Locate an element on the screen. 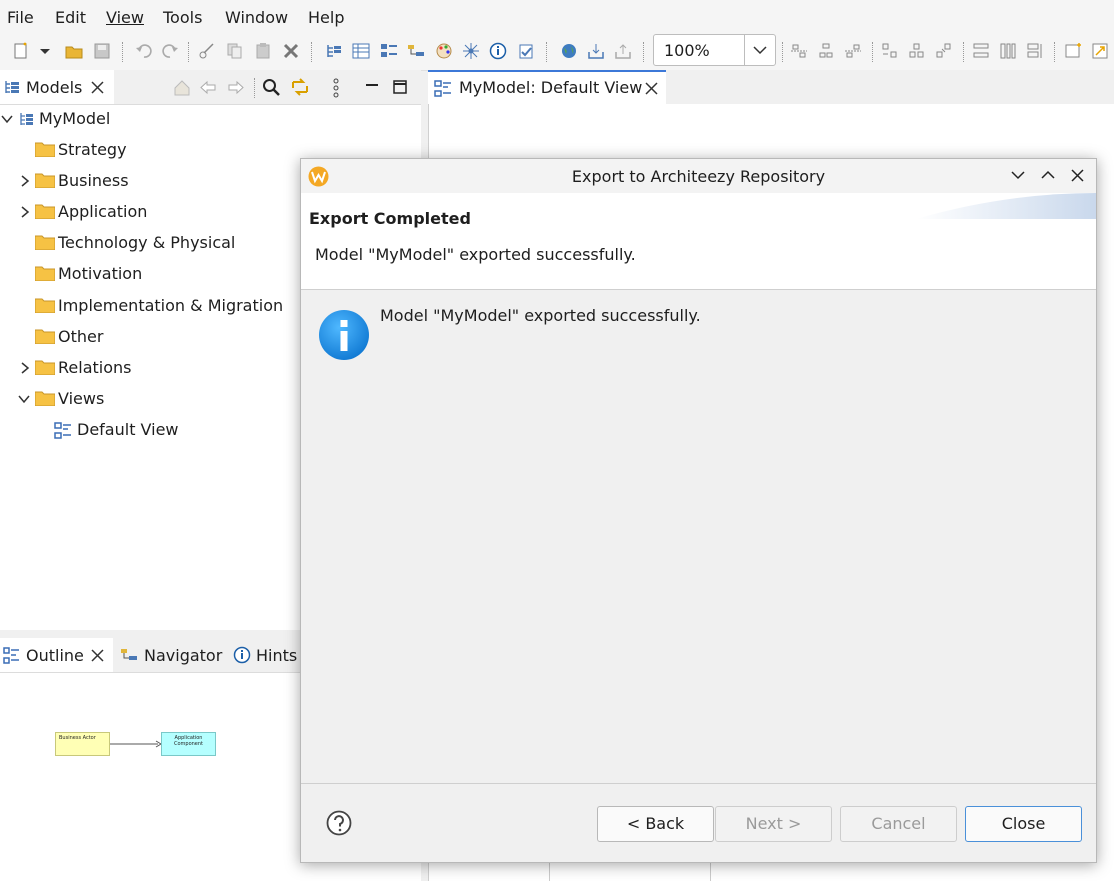 The image size is (1114, 881). cut-icon is located at coordinates (207, 51).